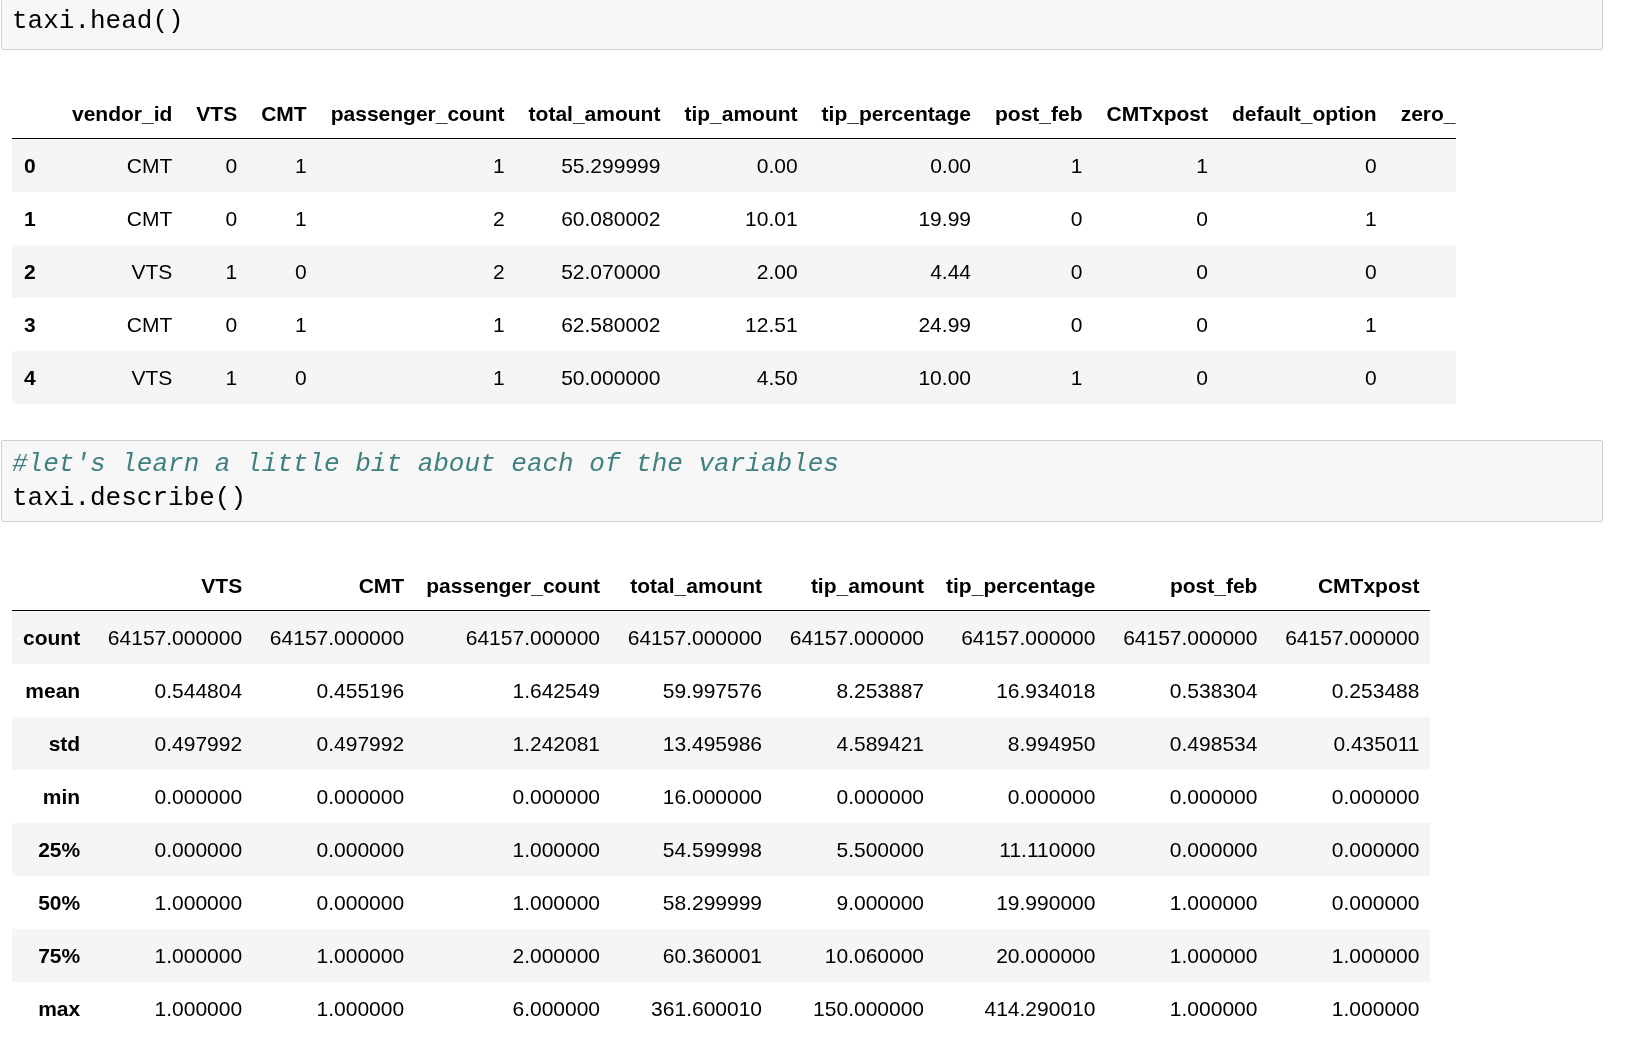 Image resolution: width=1626 pixels, height=1062 pixels. What do you see at coordinates (944, 377) in the screenshot?
I see `table-cell: 10.00` at bounding box center [944, 377].